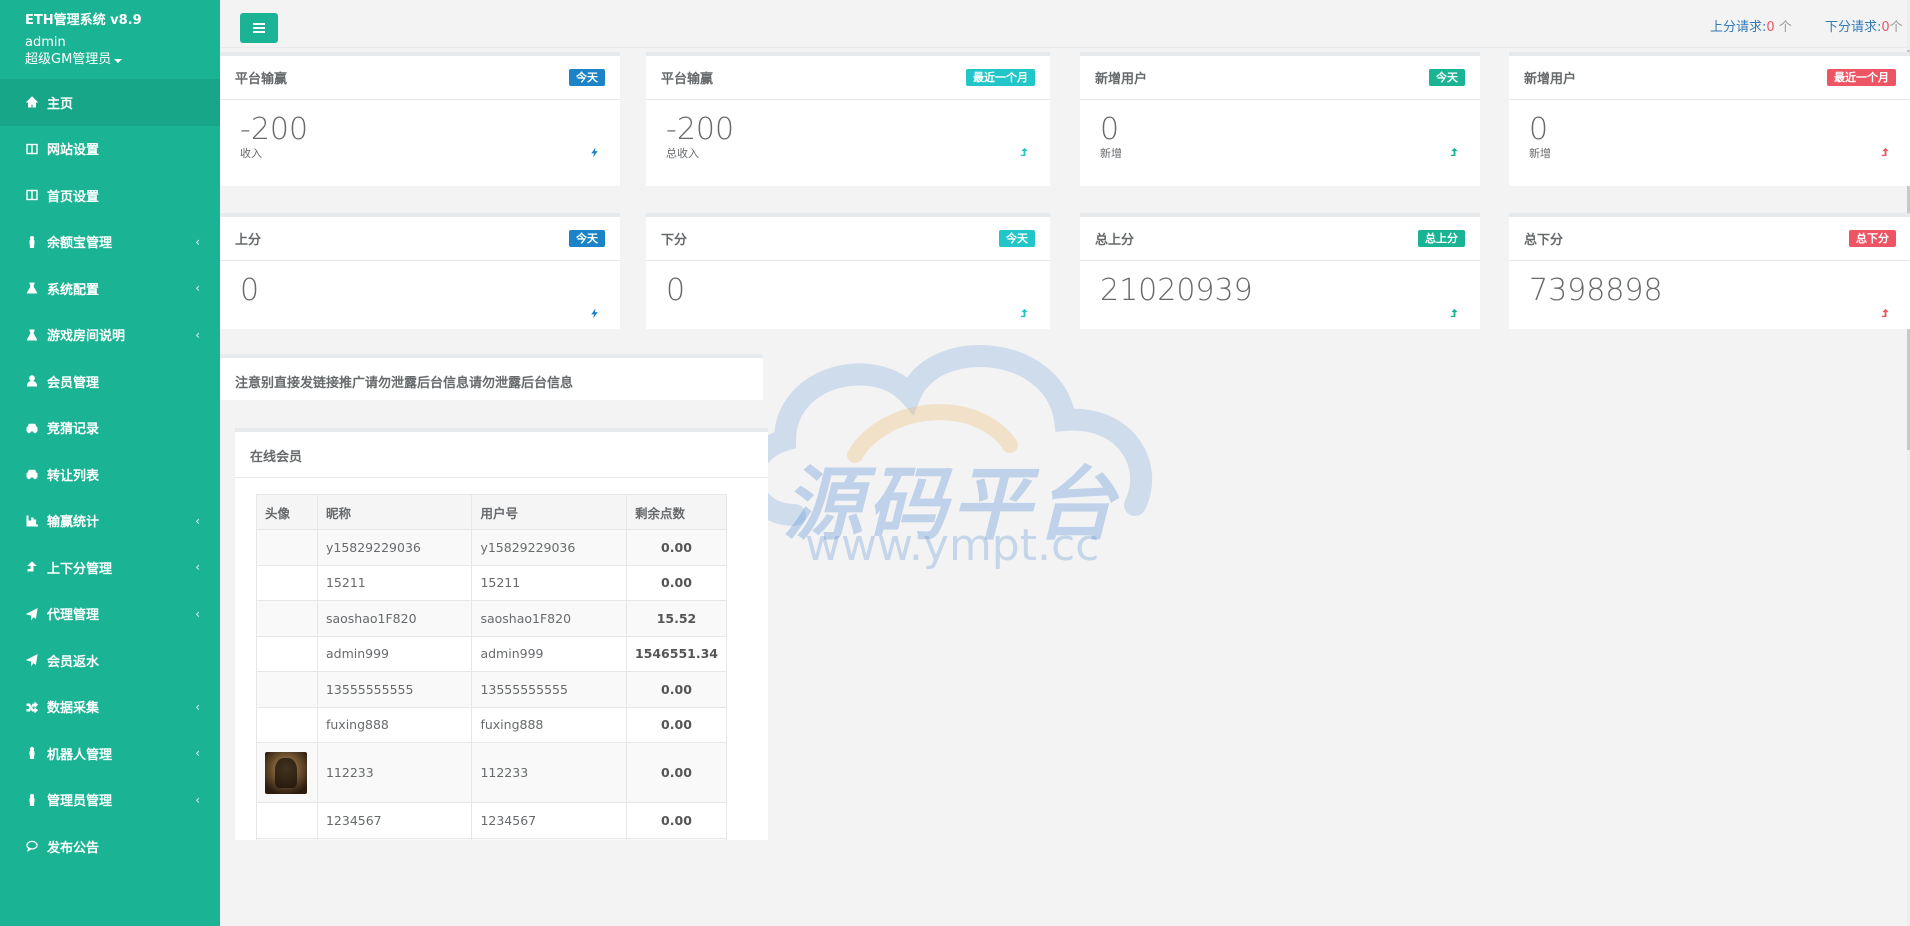  I want to click on stat-card-header: 平台输赢 最近一个月, so click(848, 78).